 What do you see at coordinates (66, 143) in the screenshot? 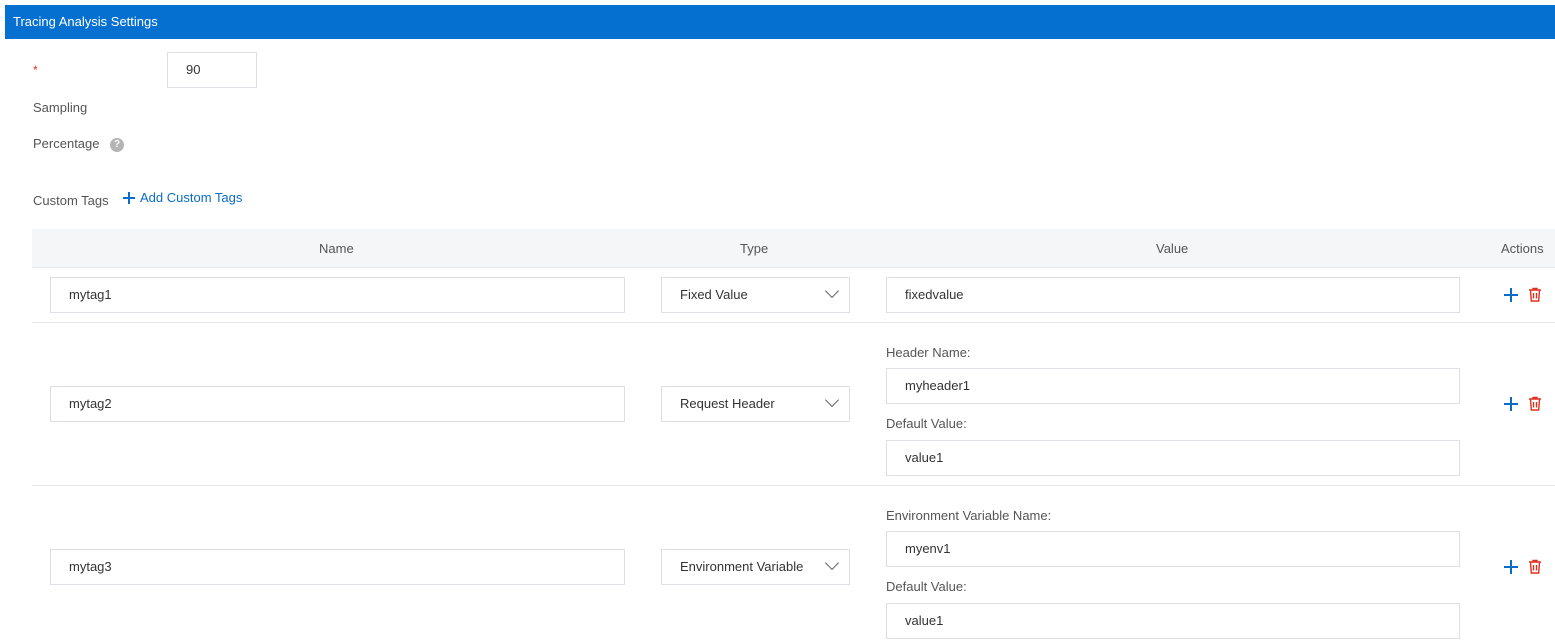
I see `percentage-label: Percentage` at bounding box center [66, 143].